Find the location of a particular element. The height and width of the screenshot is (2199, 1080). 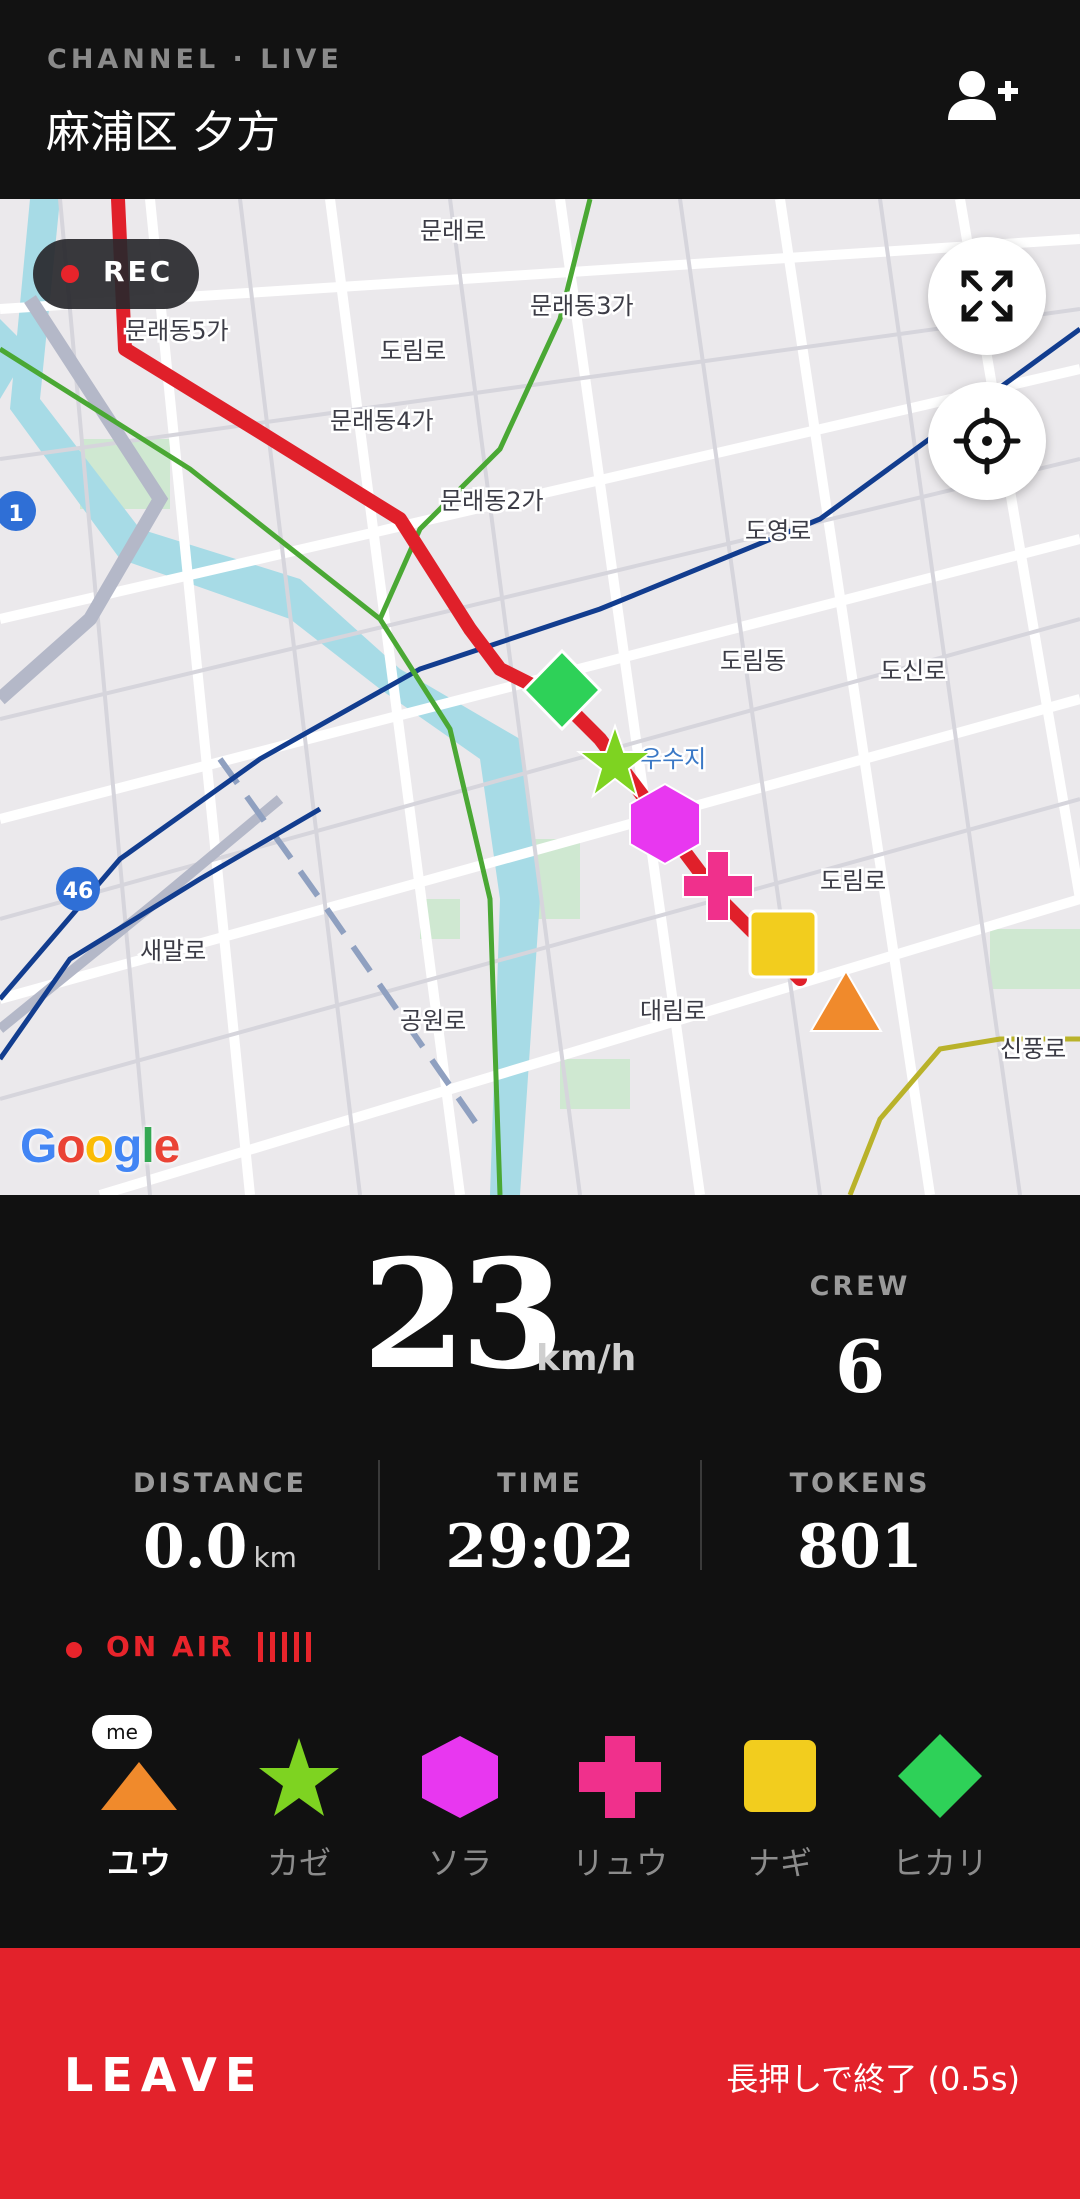

recenter-button is located at coordinates (987, 441).